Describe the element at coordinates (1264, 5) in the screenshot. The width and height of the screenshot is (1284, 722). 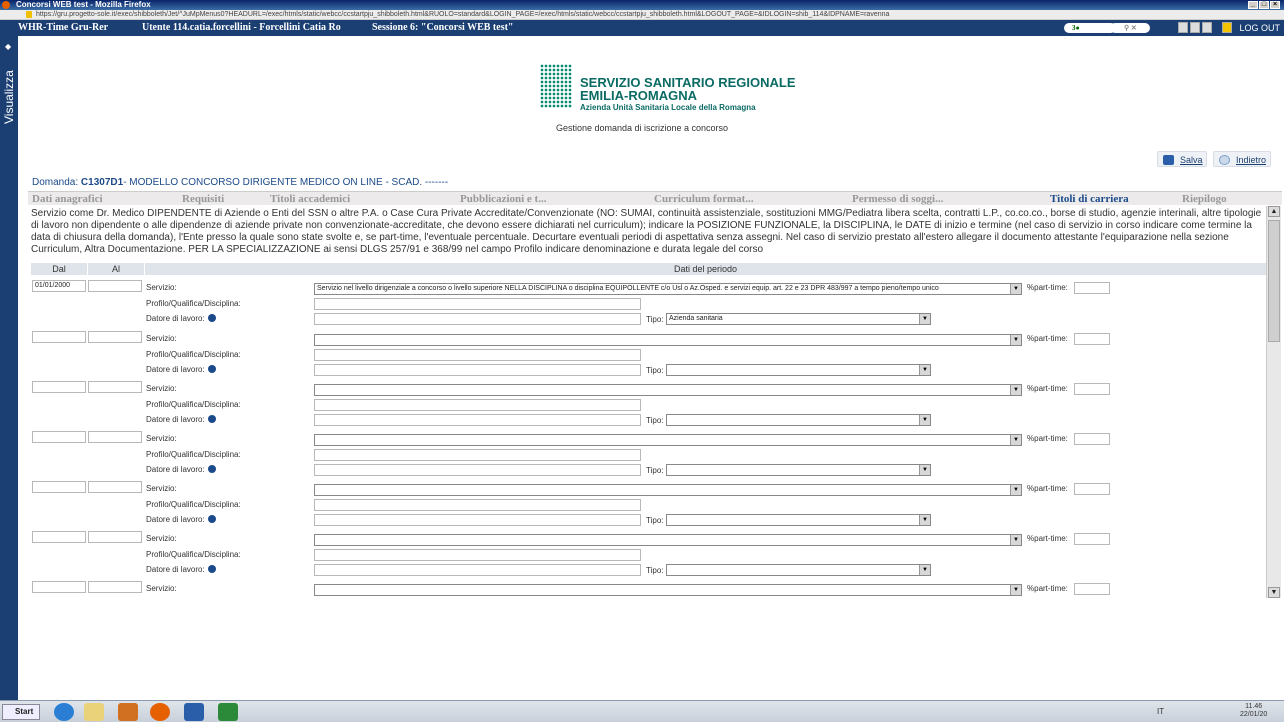
I see `maximize-button: □` at that location.